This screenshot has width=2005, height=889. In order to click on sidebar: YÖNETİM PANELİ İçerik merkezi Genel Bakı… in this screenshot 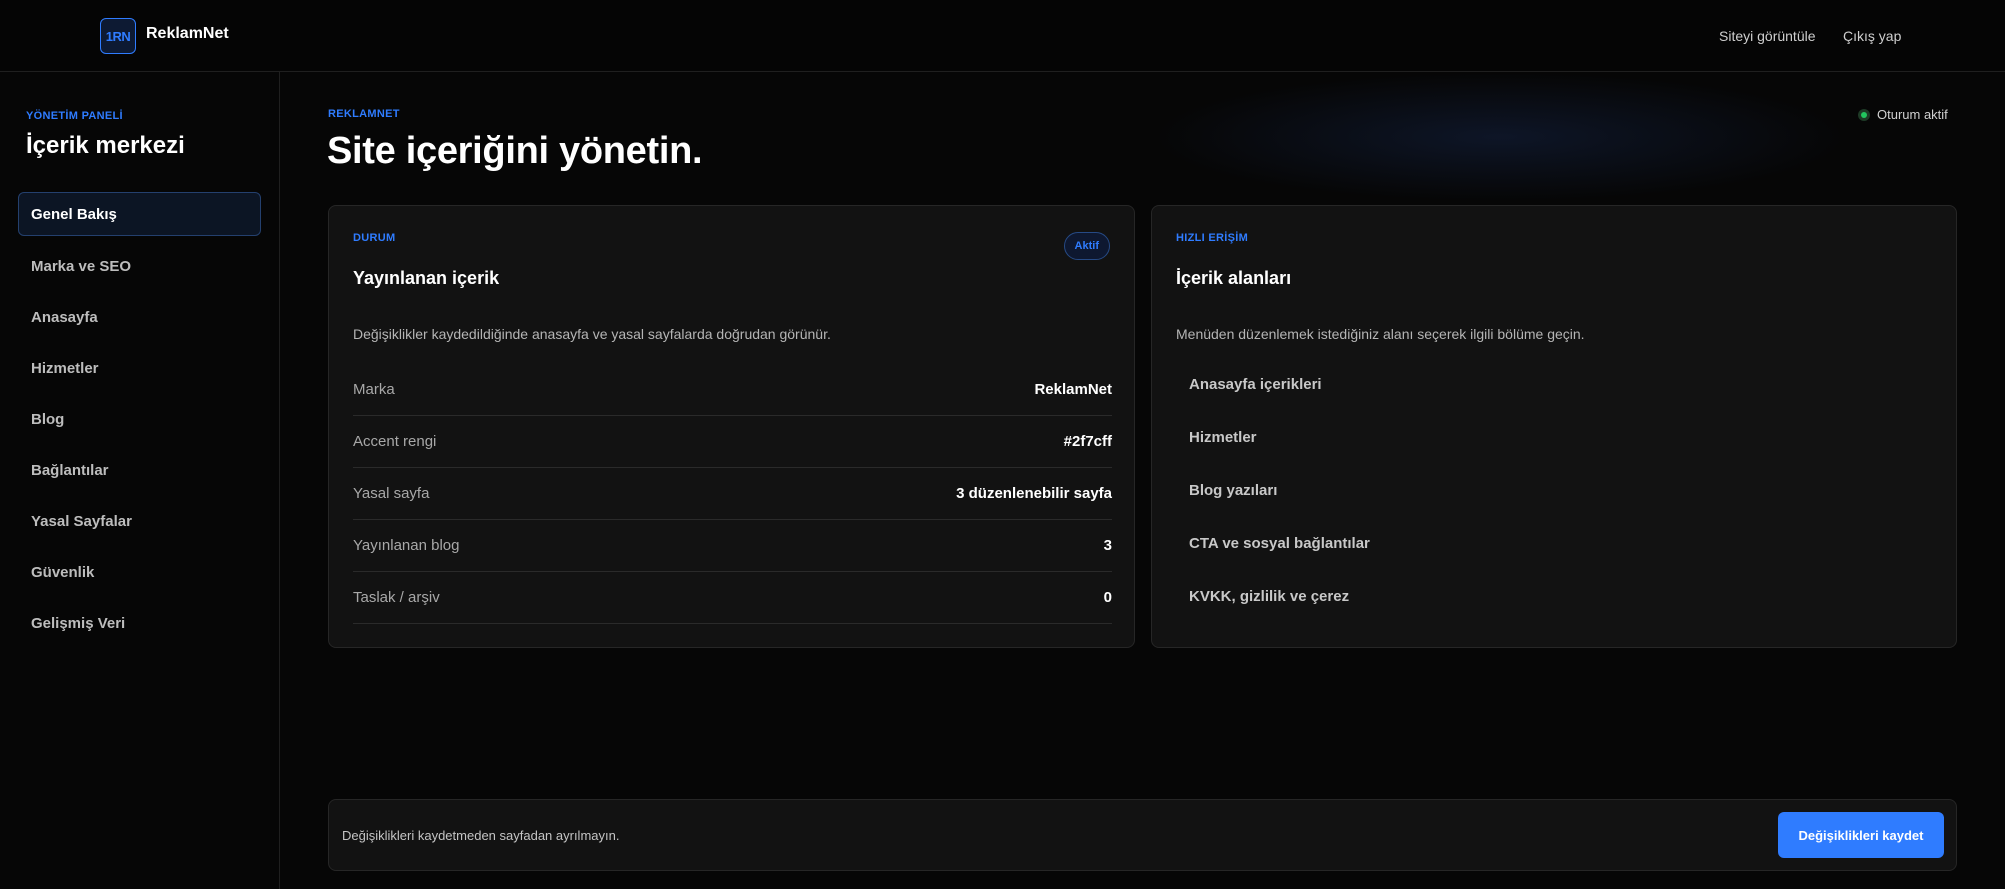, I will do `click(140, 480)`.